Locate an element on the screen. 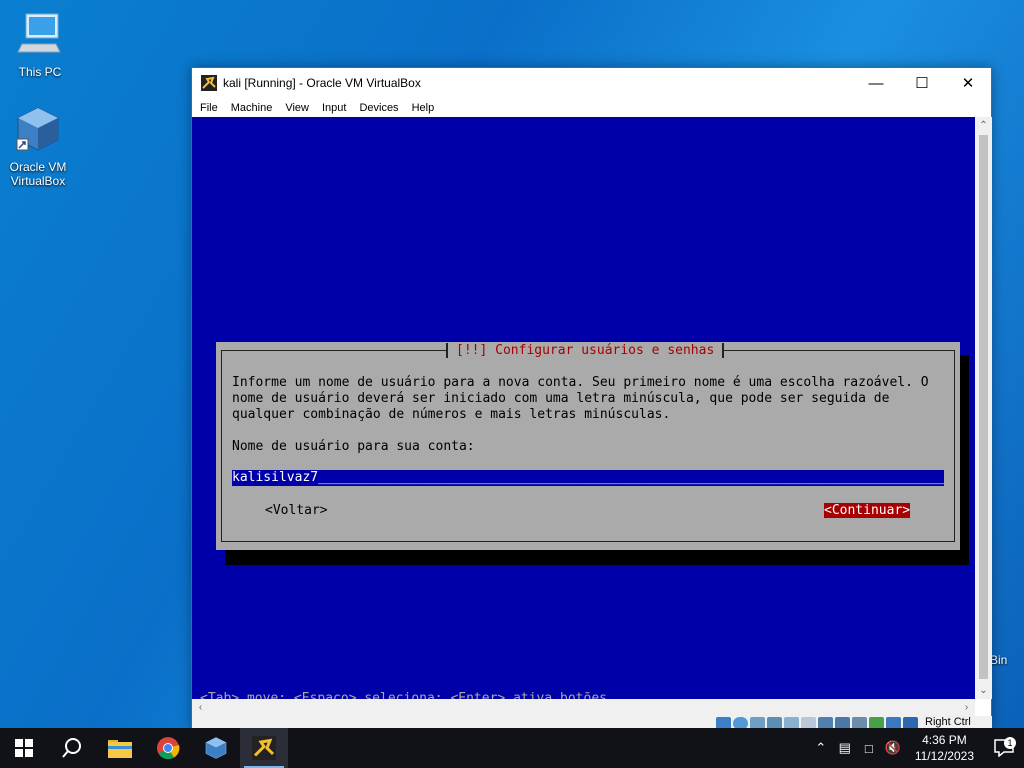  maximize-icon: ☐ is located at coordinates (922, 83).